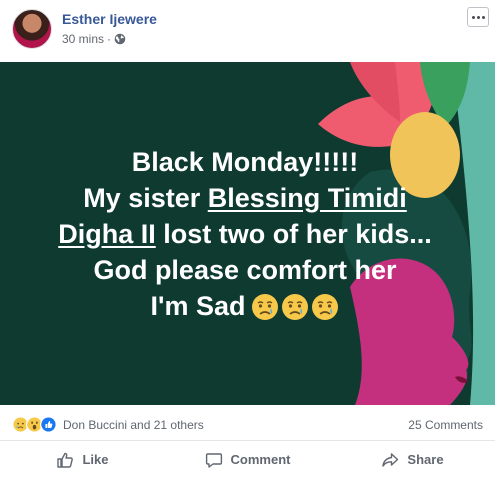 The image size is (495, 478). I want to click on share-button: Share, so click(412, 459).